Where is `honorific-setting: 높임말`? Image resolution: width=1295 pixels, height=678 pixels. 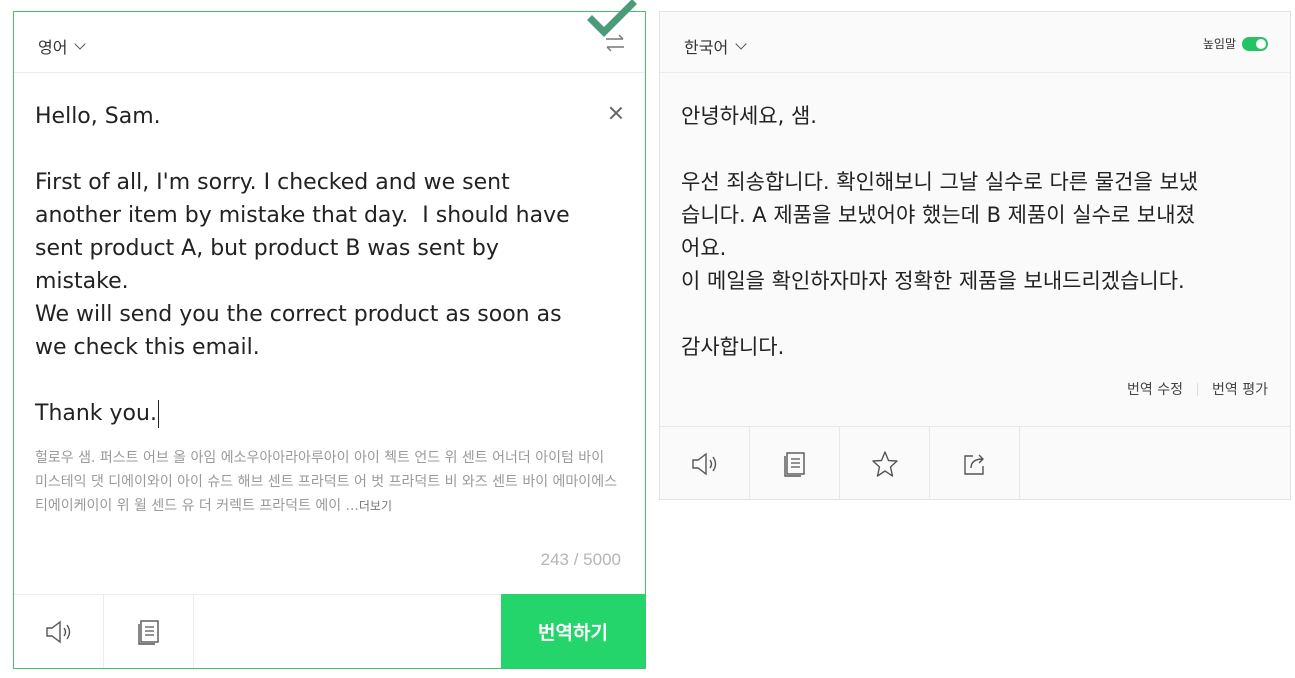 honorific-setting: 높임말 is located at coordinates (1235, 43).